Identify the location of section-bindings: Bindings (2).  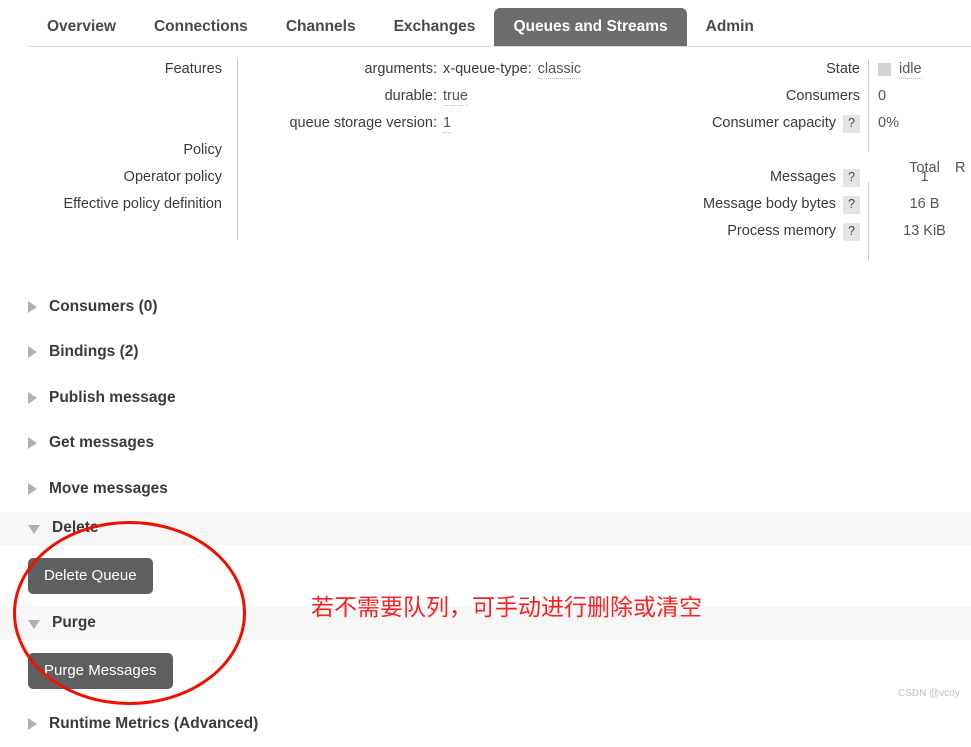
(485, 353).